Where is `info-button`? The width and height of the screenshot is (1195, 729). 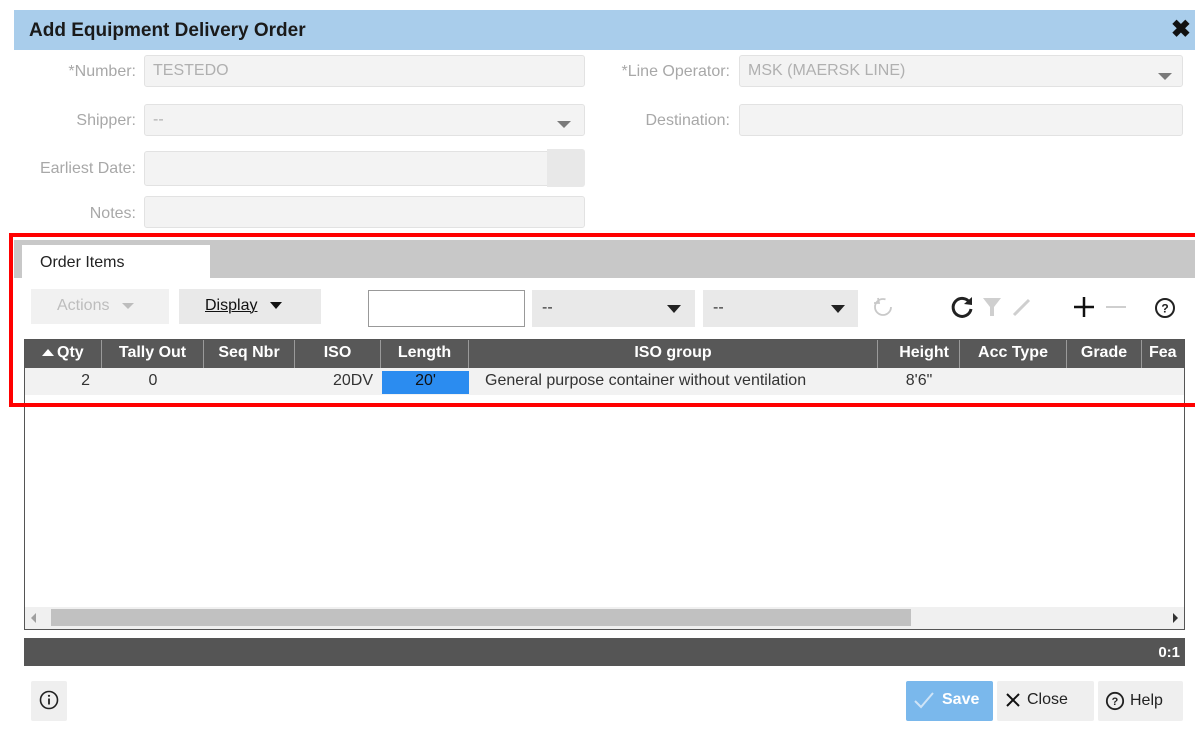
info-button is located at coordinates (49, 701).